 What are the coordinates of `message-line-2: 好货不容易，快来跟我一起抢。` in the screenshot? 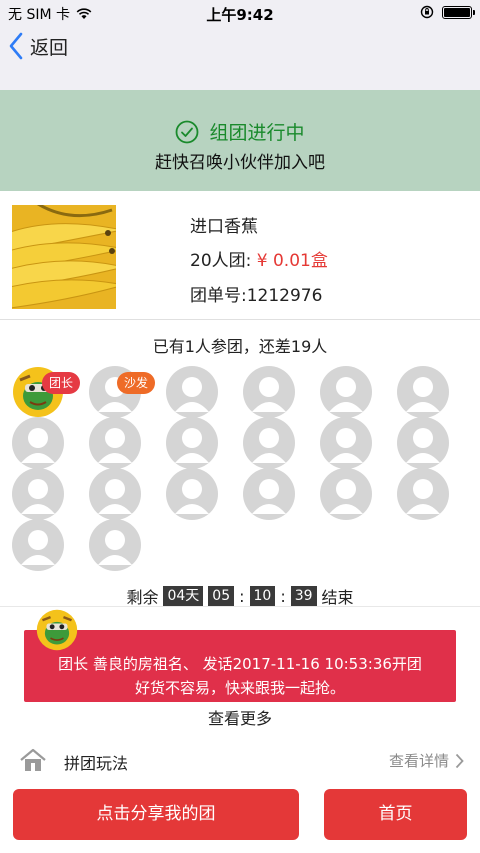 It's located at (239, 688).